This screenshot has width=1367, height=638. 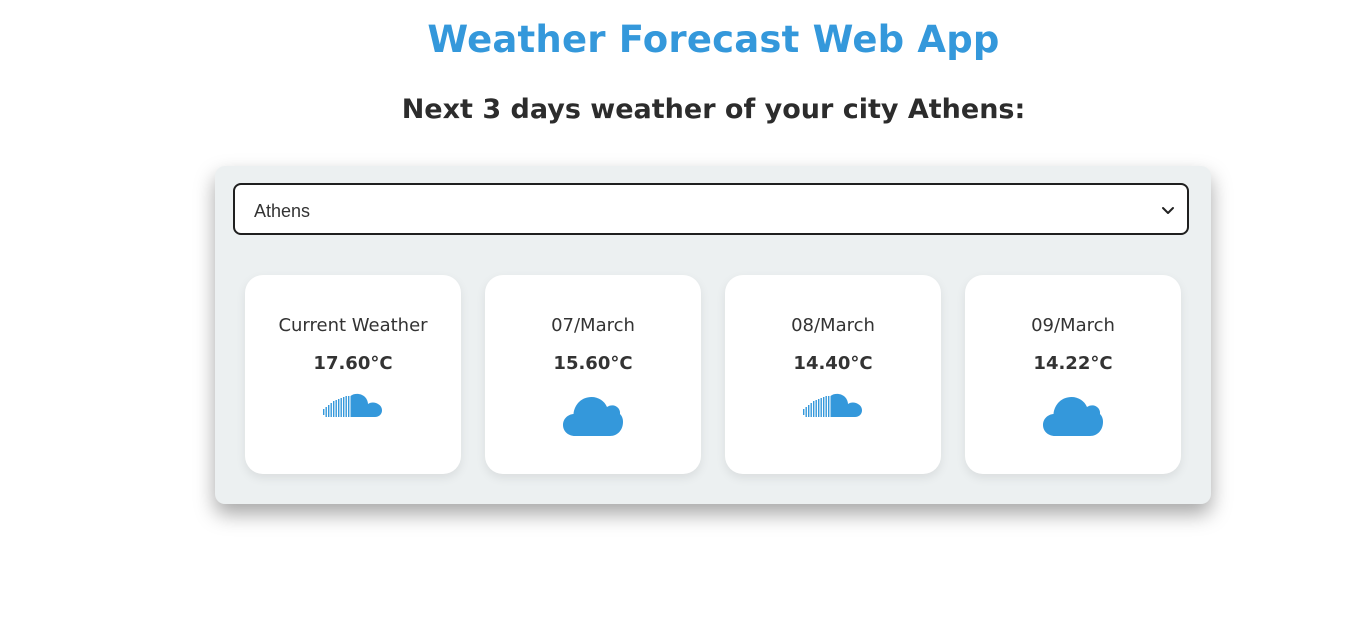 What do you see at coordinates (353, 325) in the screenshot?
I see `forecast-day-label: Current Weather` at bounding box center [353, 325].